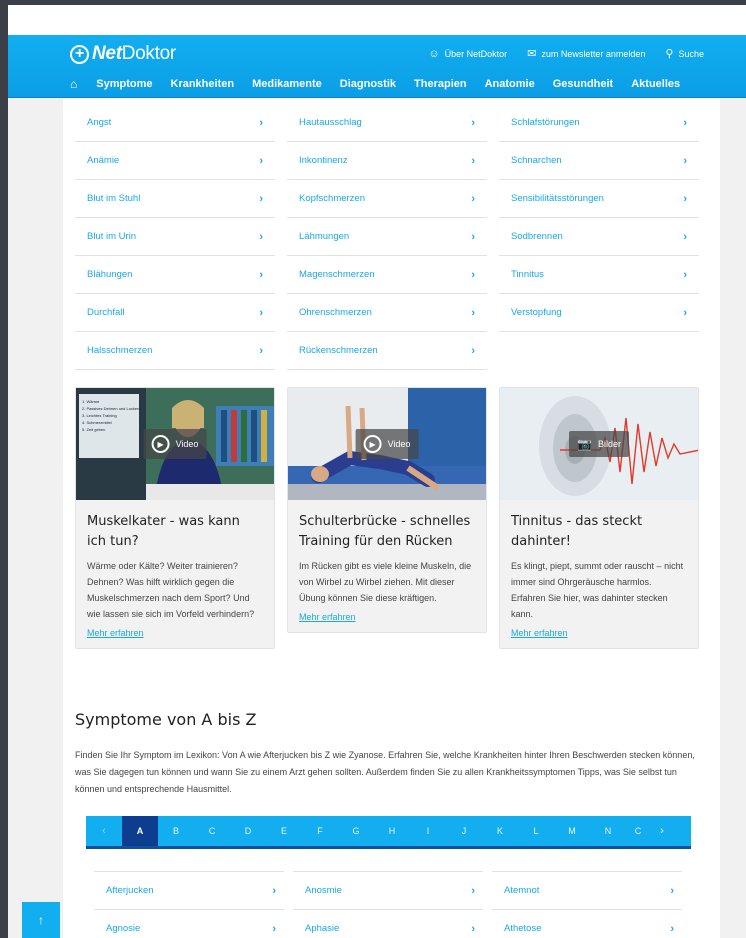  I want to click on letter-m: M, so click(572, 831).